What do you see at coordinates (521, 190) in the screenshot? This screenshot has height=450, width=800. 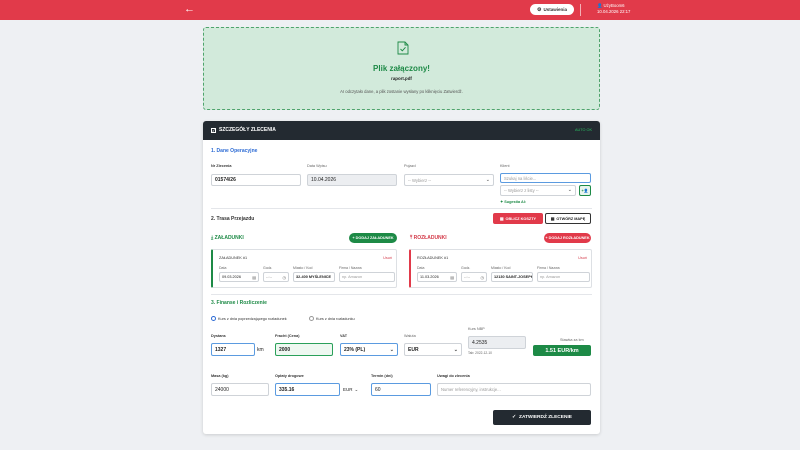 I see `client-select-value: -- Wybierz z listy --` at bounding box center [521, 190].